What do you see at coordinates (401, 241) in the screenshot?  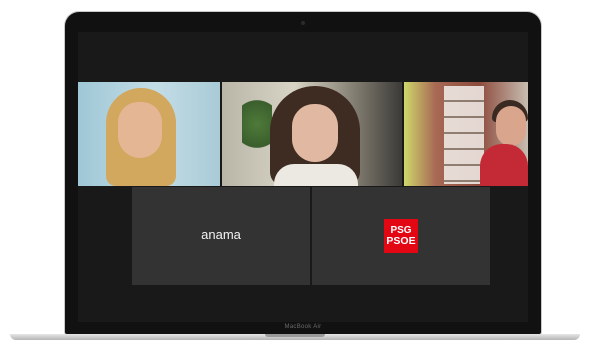 I see `logo-line-2: PSOE` at bounding box center [401, 241].